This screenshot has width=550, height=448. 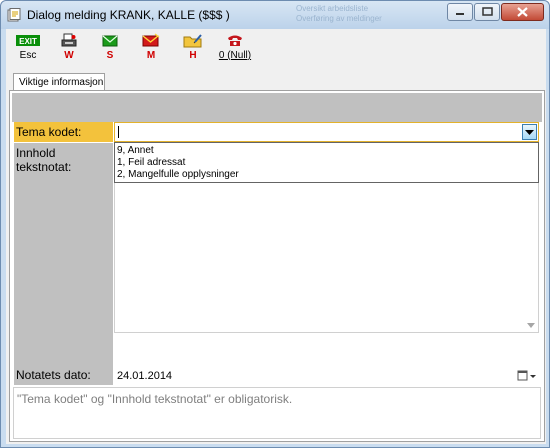 What do you see at coordinates (69, 55) in the screenshot?
I see `w-label: W` at bounding box center [69, 55].